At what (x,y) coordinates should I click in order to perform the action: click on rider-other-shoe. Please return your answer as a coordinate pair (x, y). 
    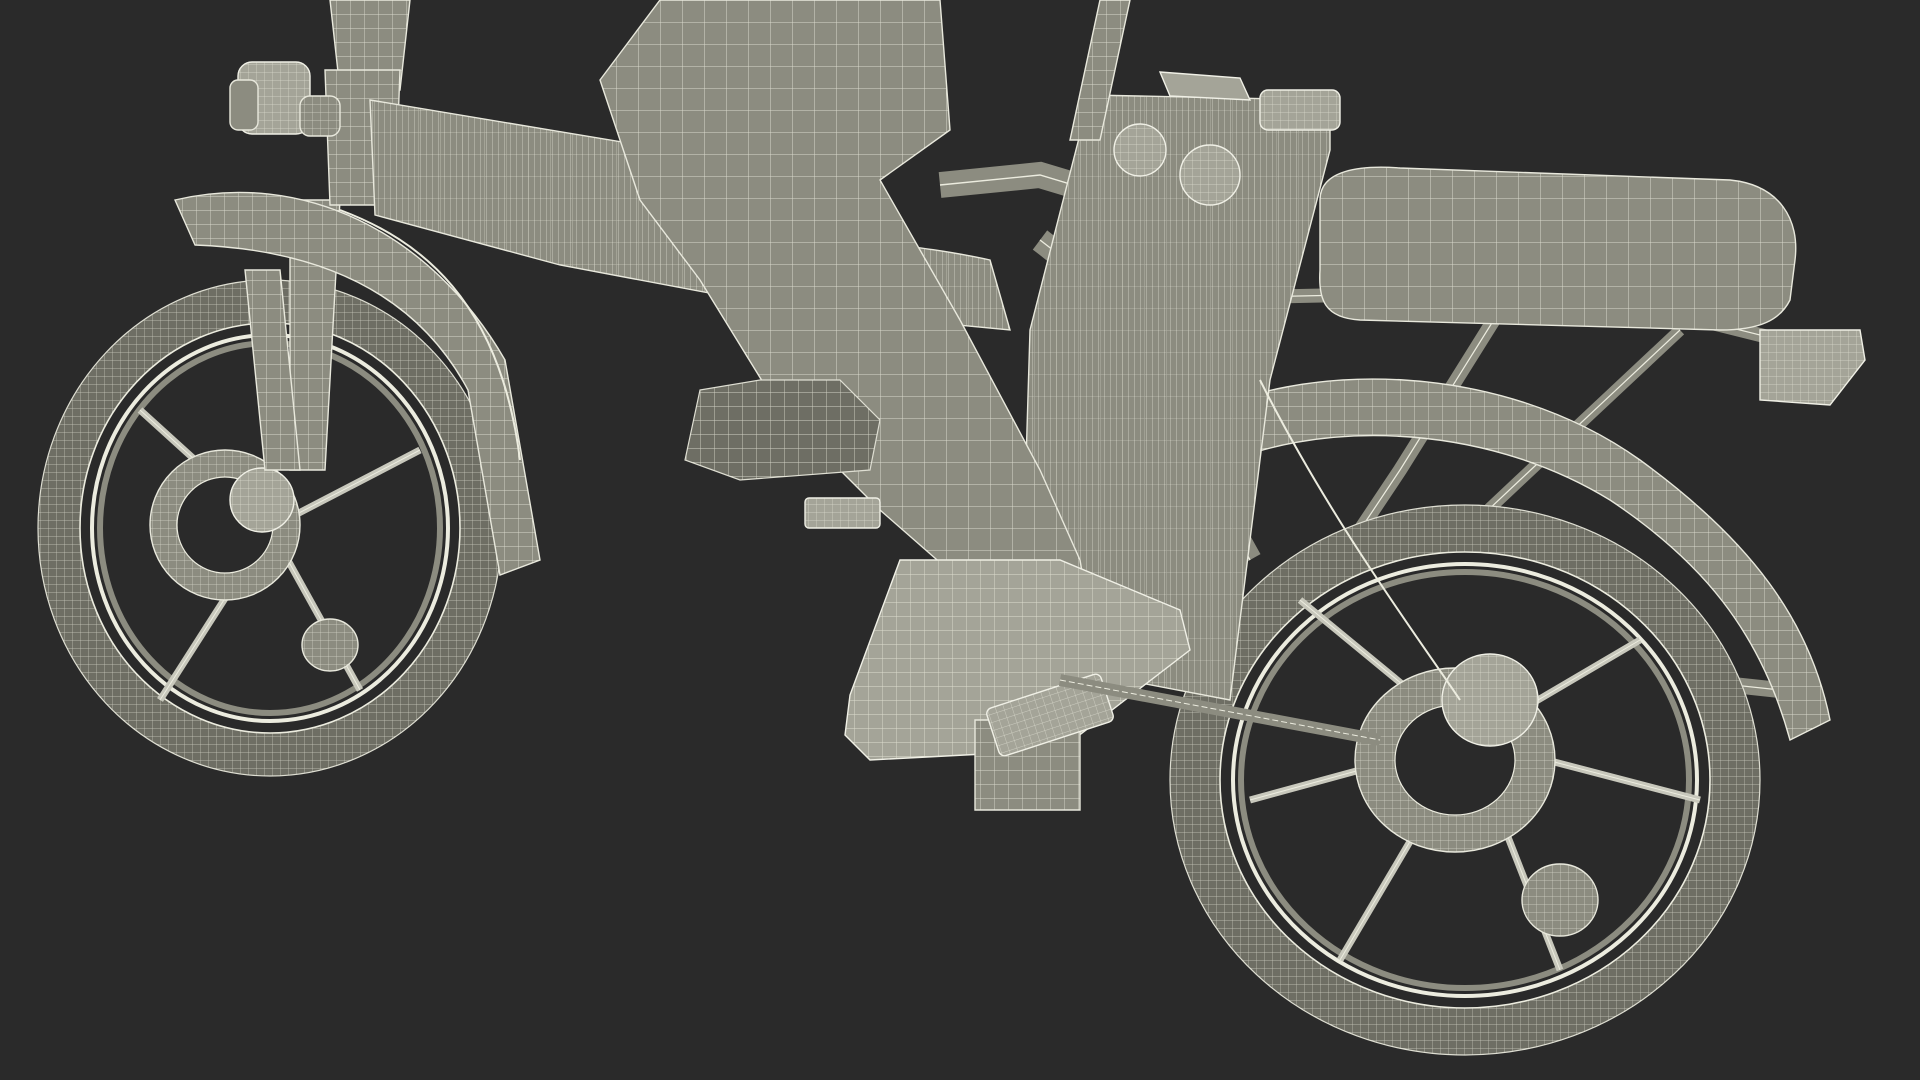
    Looking at the image, I should click on (782, 430).